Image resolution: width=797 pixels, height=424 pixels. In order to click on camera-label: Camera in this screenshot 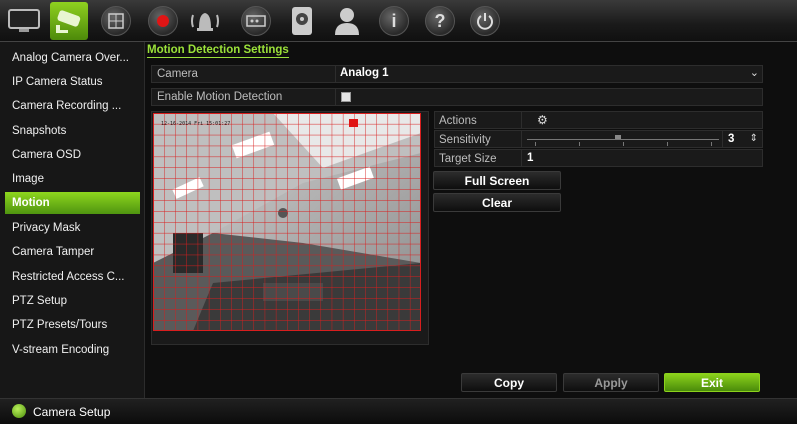, I will do `click(177, 74)`.